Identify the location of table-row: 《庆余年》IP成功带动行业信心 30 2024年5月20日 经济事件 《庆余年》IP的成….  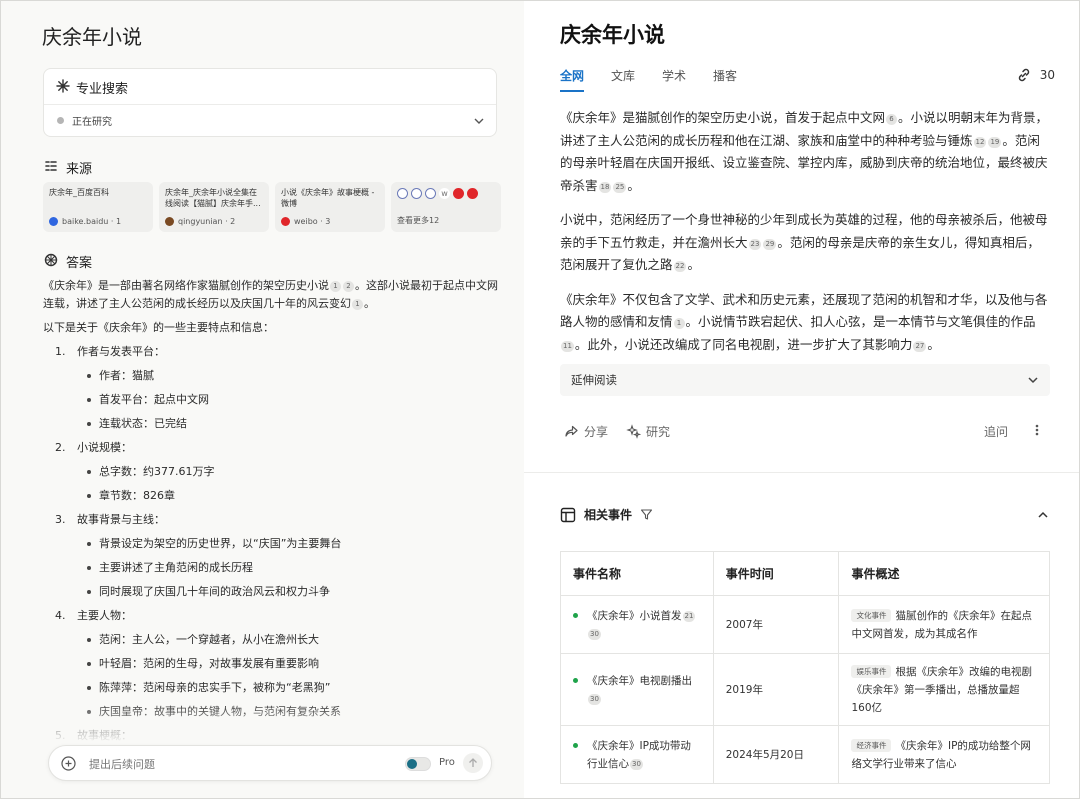
(805, 754).